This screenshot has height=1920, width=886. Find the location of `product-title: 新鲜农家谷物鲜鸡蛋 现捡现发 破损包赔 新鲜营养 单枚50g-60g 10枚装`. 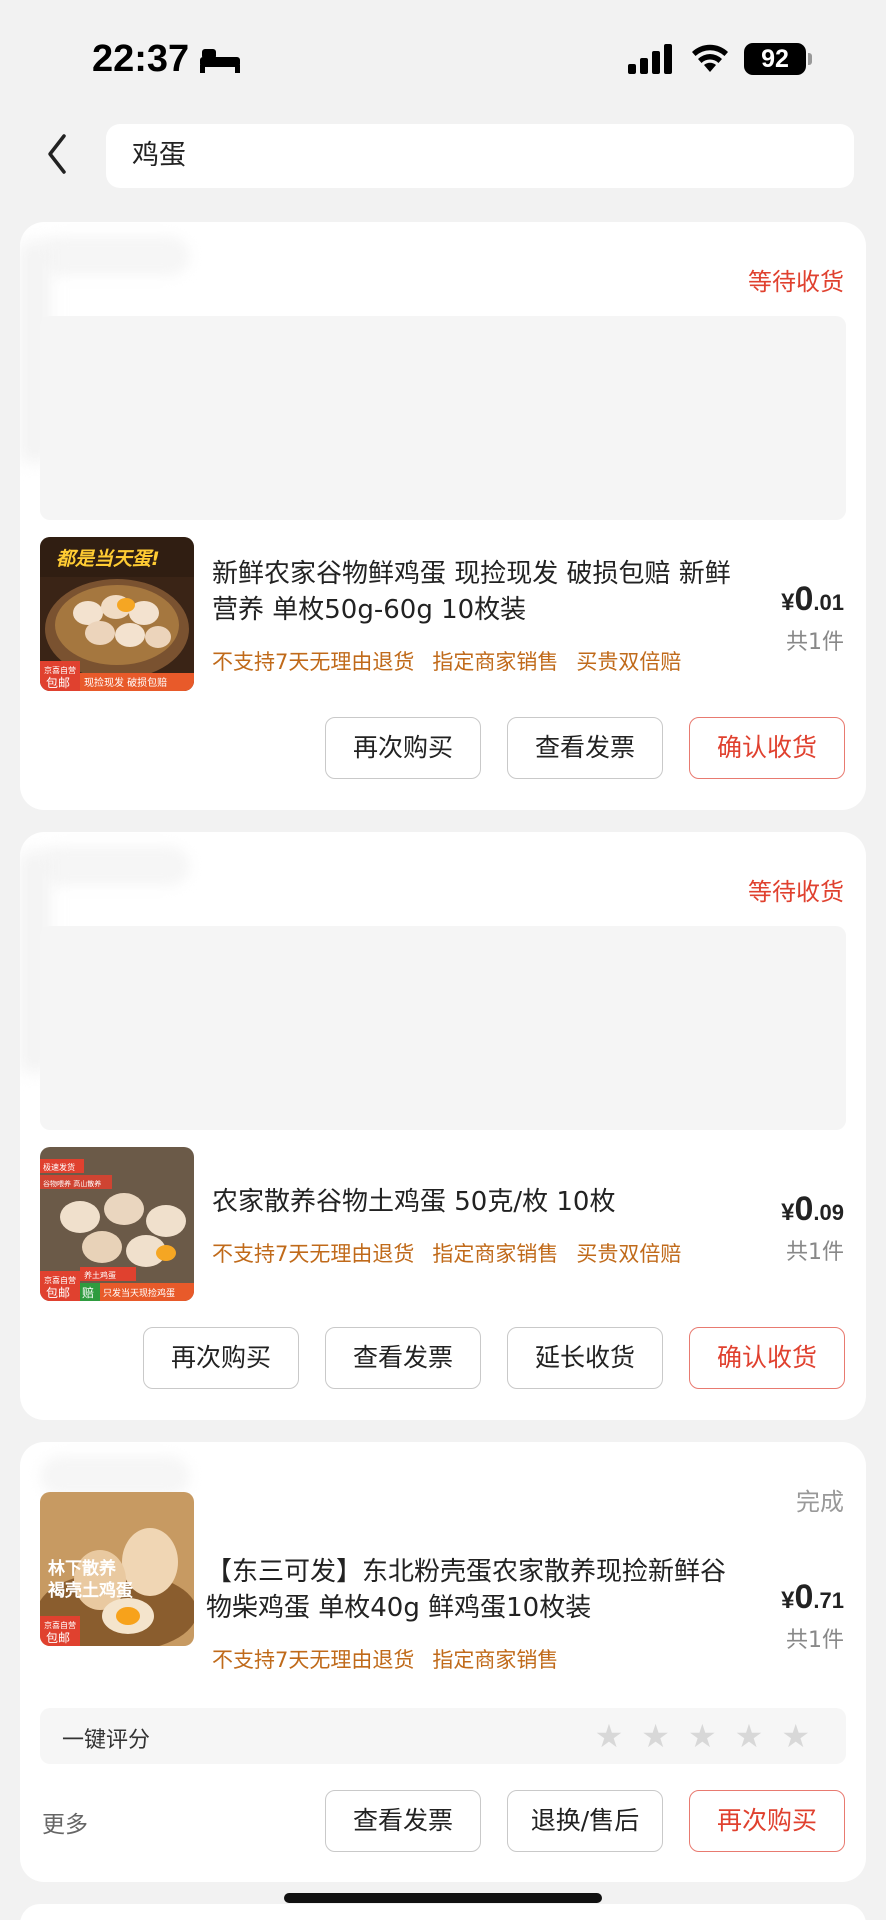

product-title: 新鲜农家谷物鲜鸡蛋 现捡现发 破损包赔 新鲜营养 单枚50g-60g 10枚装 is located at coordinates (472, 592).